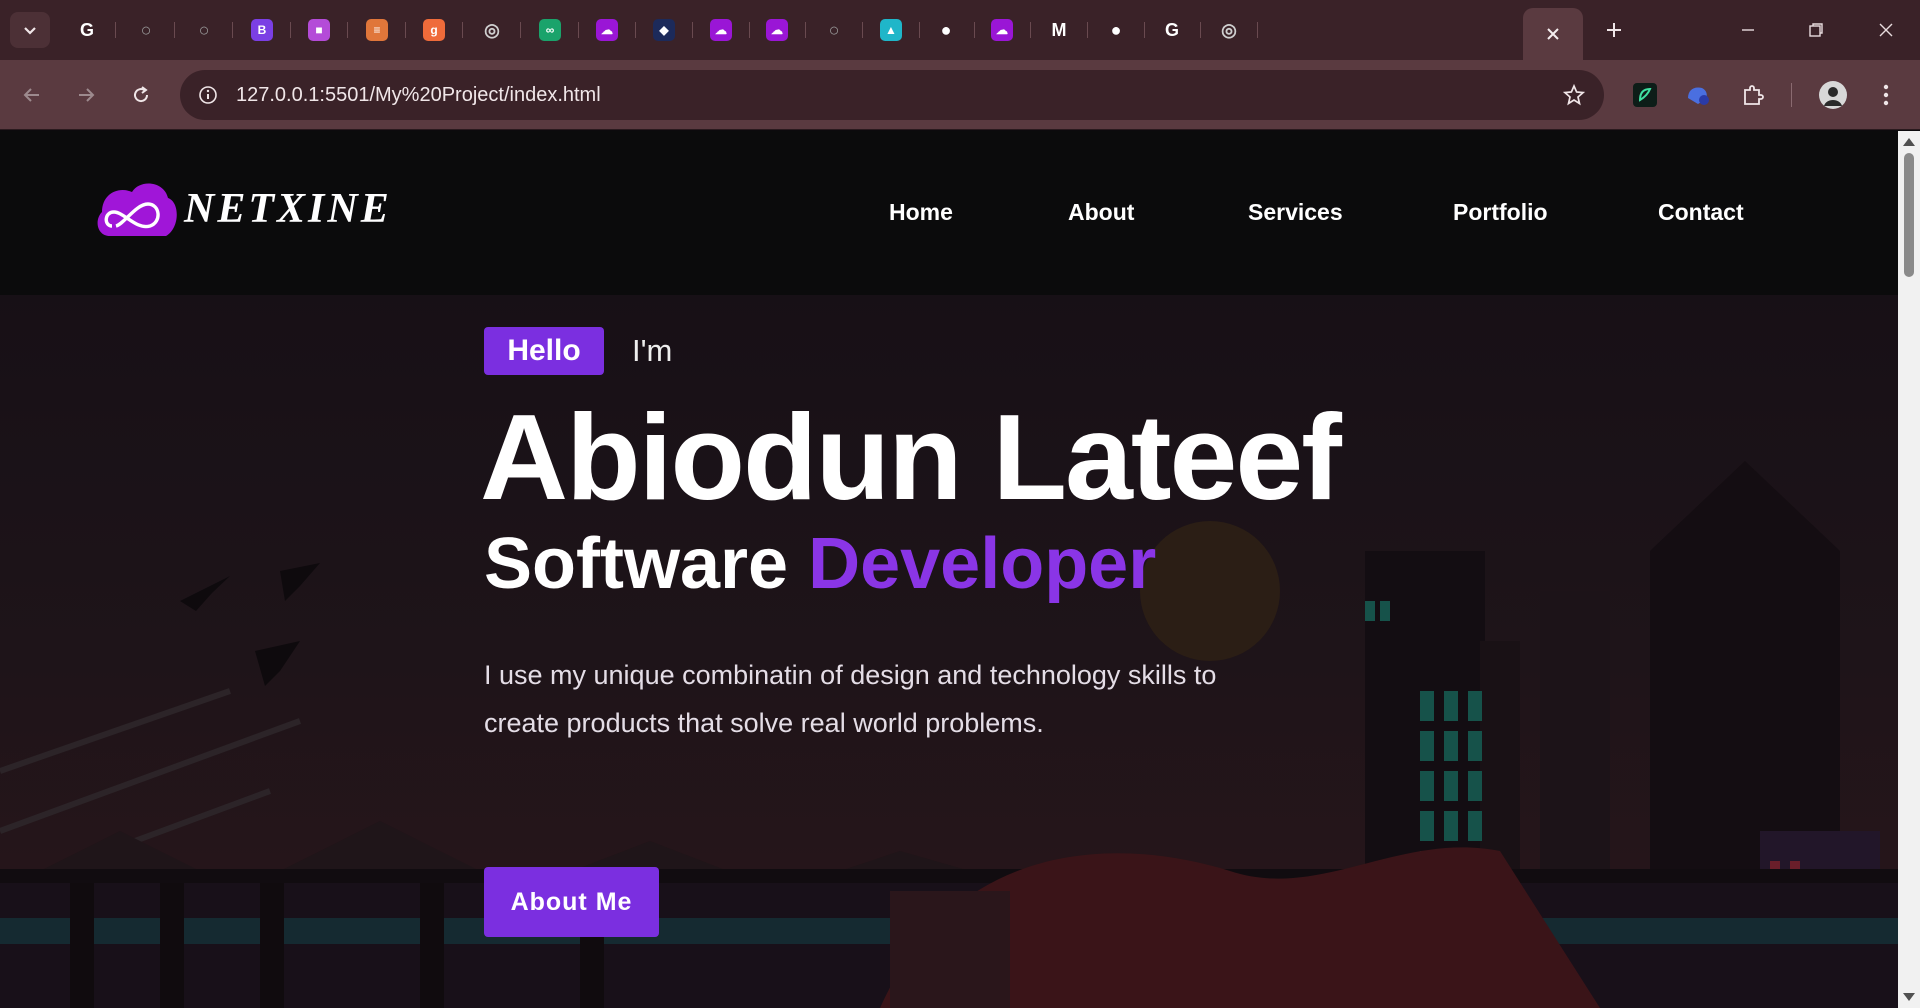 Image resolution: width=1920 pixels, height=1008 pixels. I want to click on avatar, so click(1833, 95).